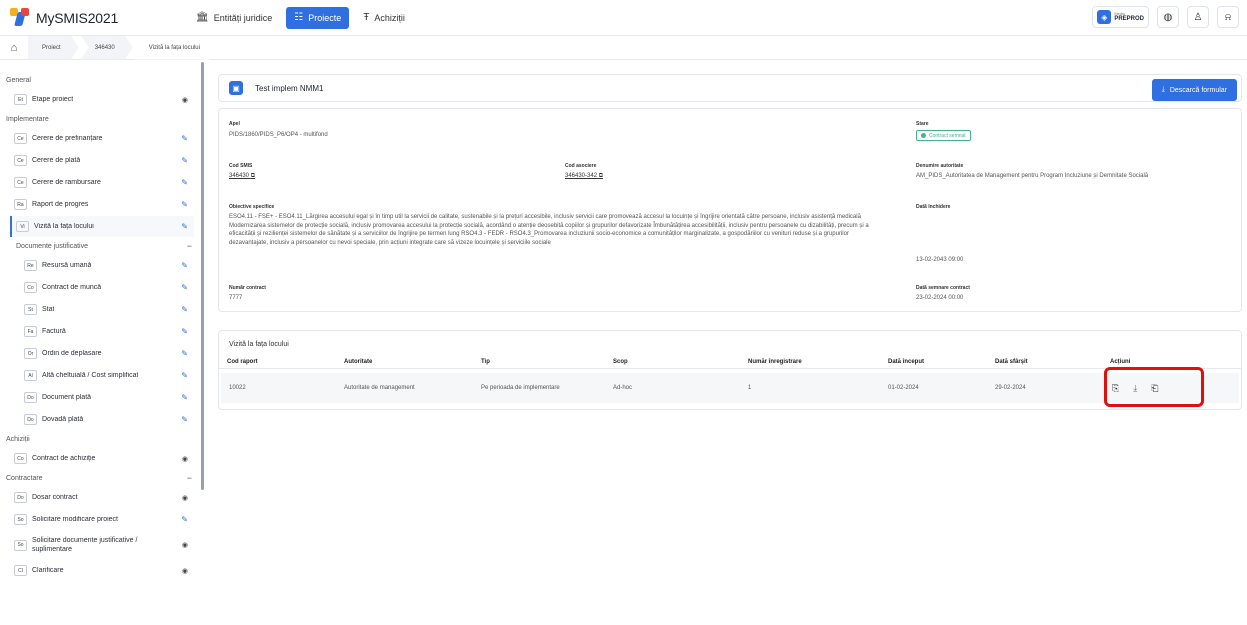 This screenshot has width=1247, height=625. What do you see at coordinates (1228, 17) in the screenshot?
I see `notifications-button: ⍾` at bounding box center [1228, 17].